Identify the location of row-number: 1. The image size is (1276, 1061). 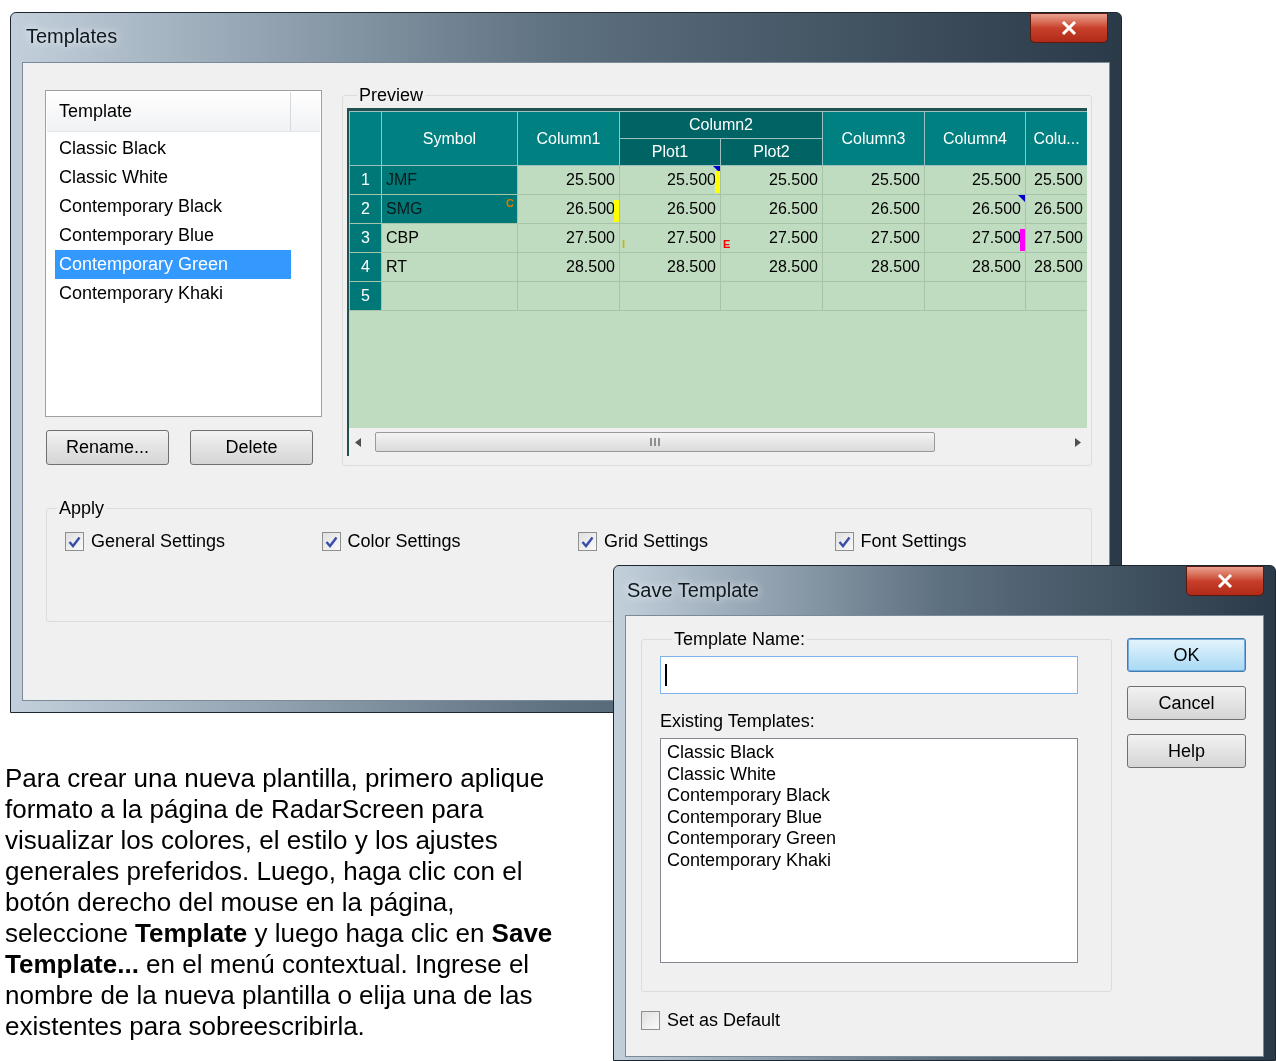
(365, 180).